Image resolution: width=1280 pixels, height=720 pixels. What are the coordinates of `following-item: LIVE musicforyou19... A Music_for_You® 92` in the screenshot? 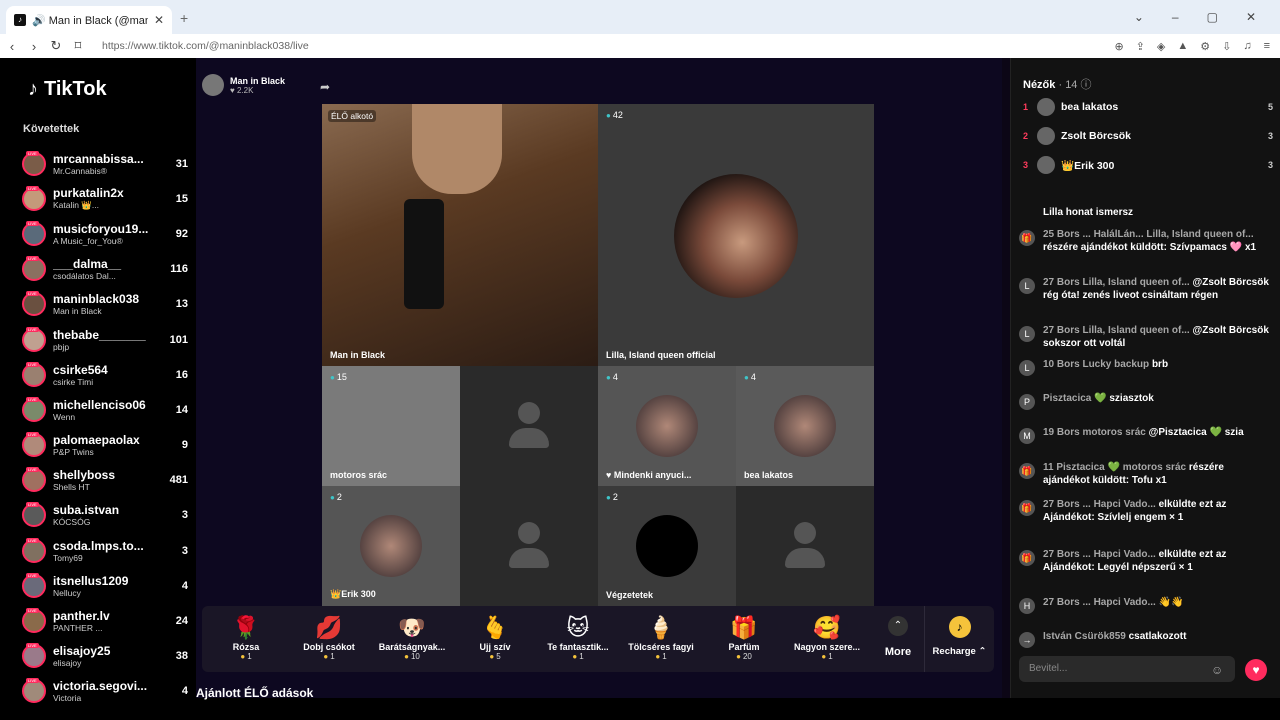 It's located at (105, 233).